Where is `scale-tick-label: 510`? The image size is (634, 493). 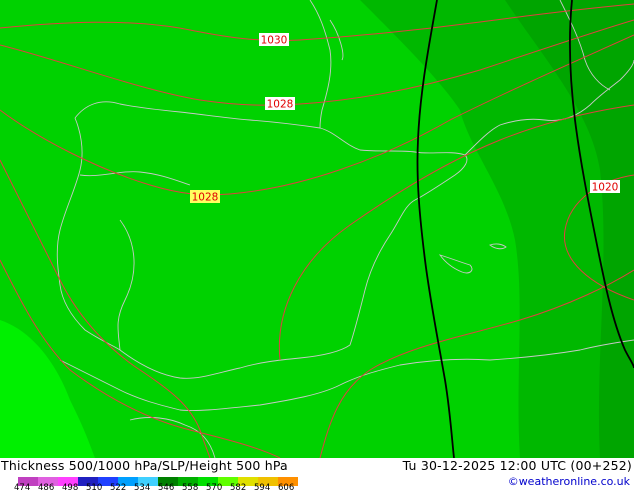 scale-tick-label: 510 is located at coordinates (94, 488).